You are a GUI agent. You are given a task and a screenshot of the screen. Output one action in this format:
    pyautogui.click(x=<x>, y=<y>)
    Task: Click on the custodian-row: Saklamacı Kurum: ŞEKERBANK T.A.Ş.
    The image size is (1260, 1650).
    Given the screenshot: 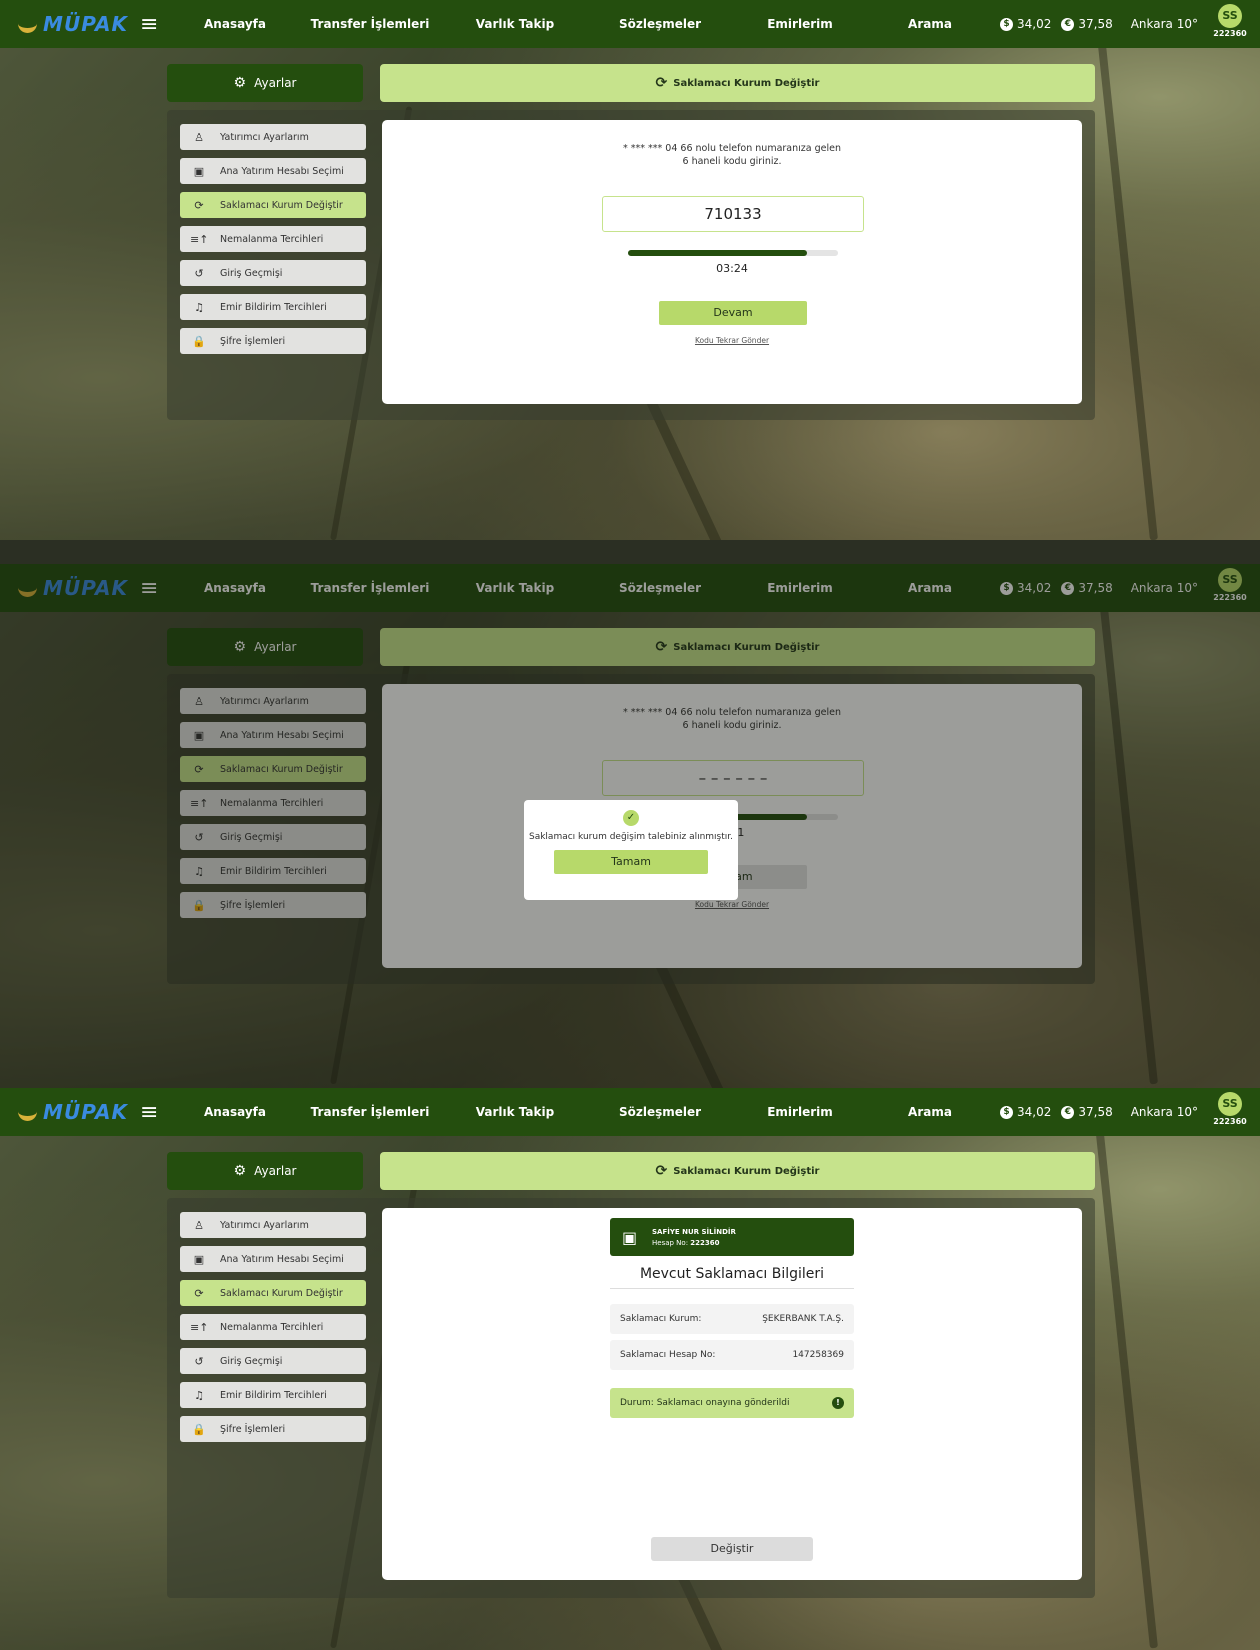 What is the action you would take?
    pyautogui.click(x=732, y=1319)
    